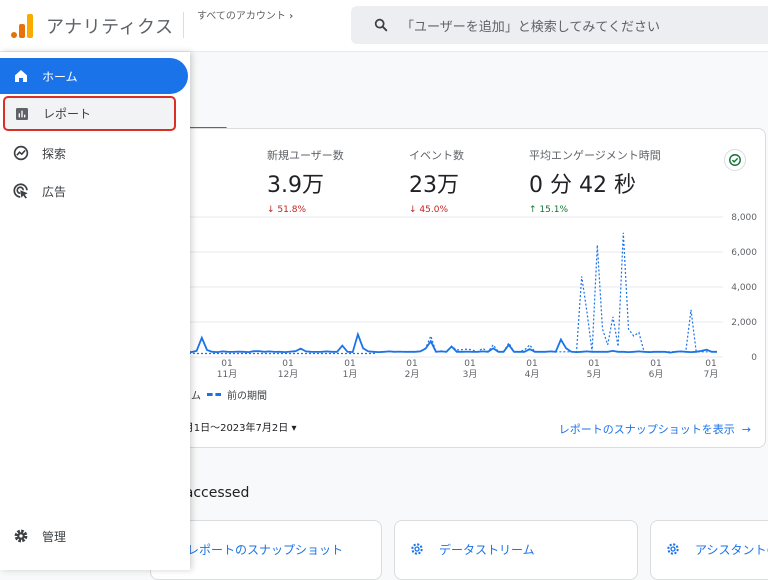 This screenshot has width=768, height=580. What do you see at coordinates (744, 288) in the screenshot?
I see `y-tick-label: 4,000` at bounding box center [744, 288].